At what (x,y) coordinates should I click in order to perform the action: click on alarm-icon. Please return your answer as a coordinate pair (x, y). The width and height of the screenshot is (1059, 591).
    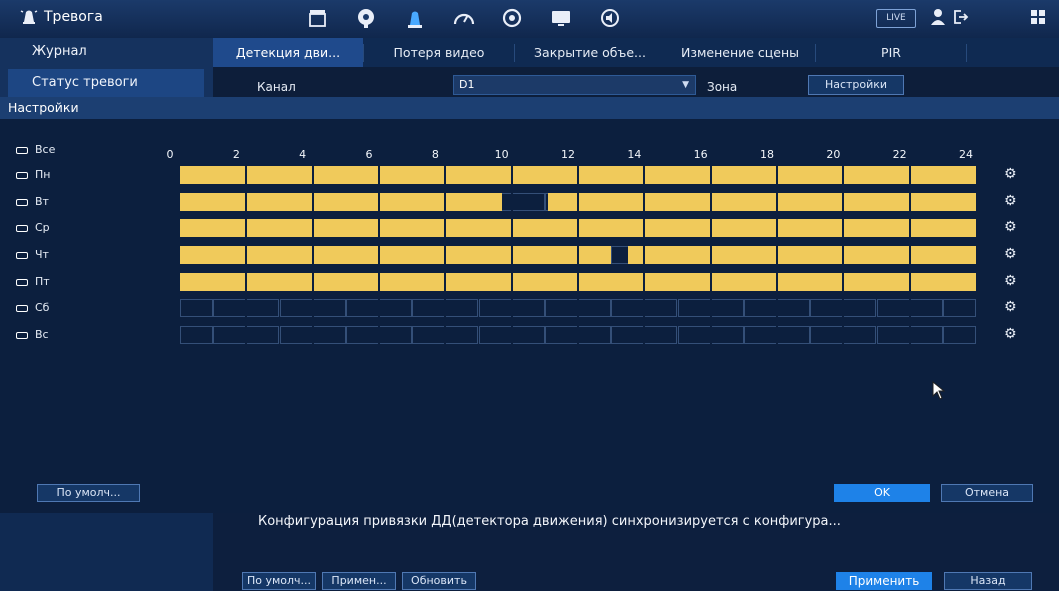
    Looking at the image, I should click on (415, 18).